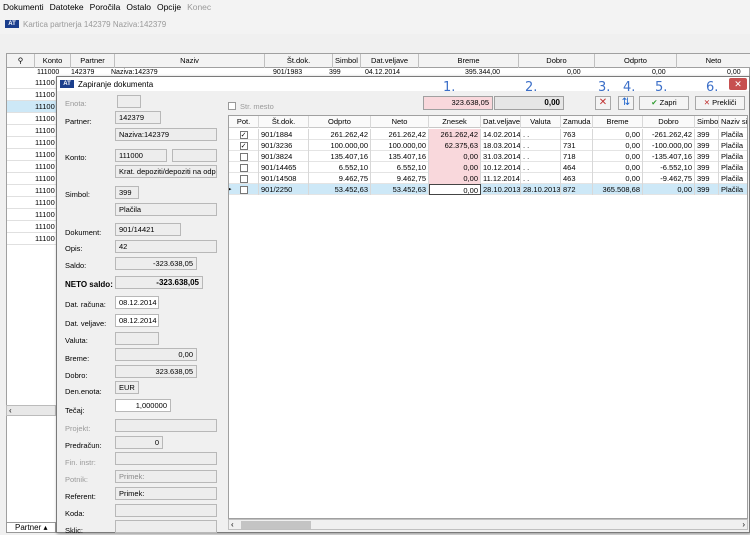 Image resolution: width=750 pixels, height=535 pixels. Describe the element at coordinates (720, 103) in the screenshot. I see `preklici-button: ✕ Prekliči` at that location.